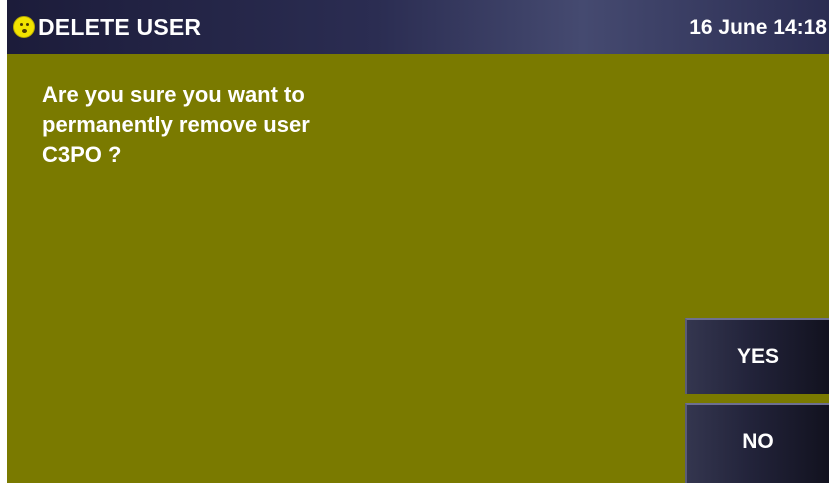  Describe the element at coordinates (758, 27) in the screenshot. I see `header-datetime: 16 June 14:18` at that location.